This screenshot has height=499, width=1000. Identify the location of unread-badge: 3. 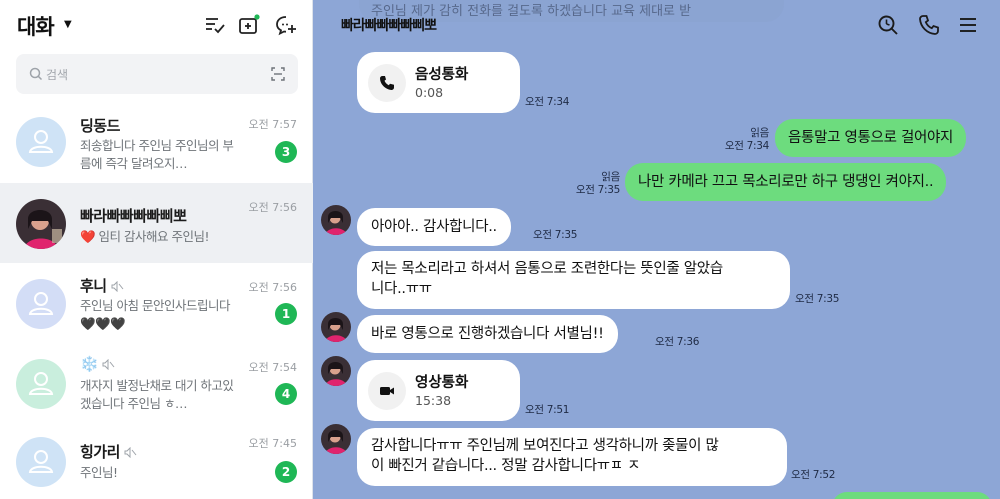
(286, 152).